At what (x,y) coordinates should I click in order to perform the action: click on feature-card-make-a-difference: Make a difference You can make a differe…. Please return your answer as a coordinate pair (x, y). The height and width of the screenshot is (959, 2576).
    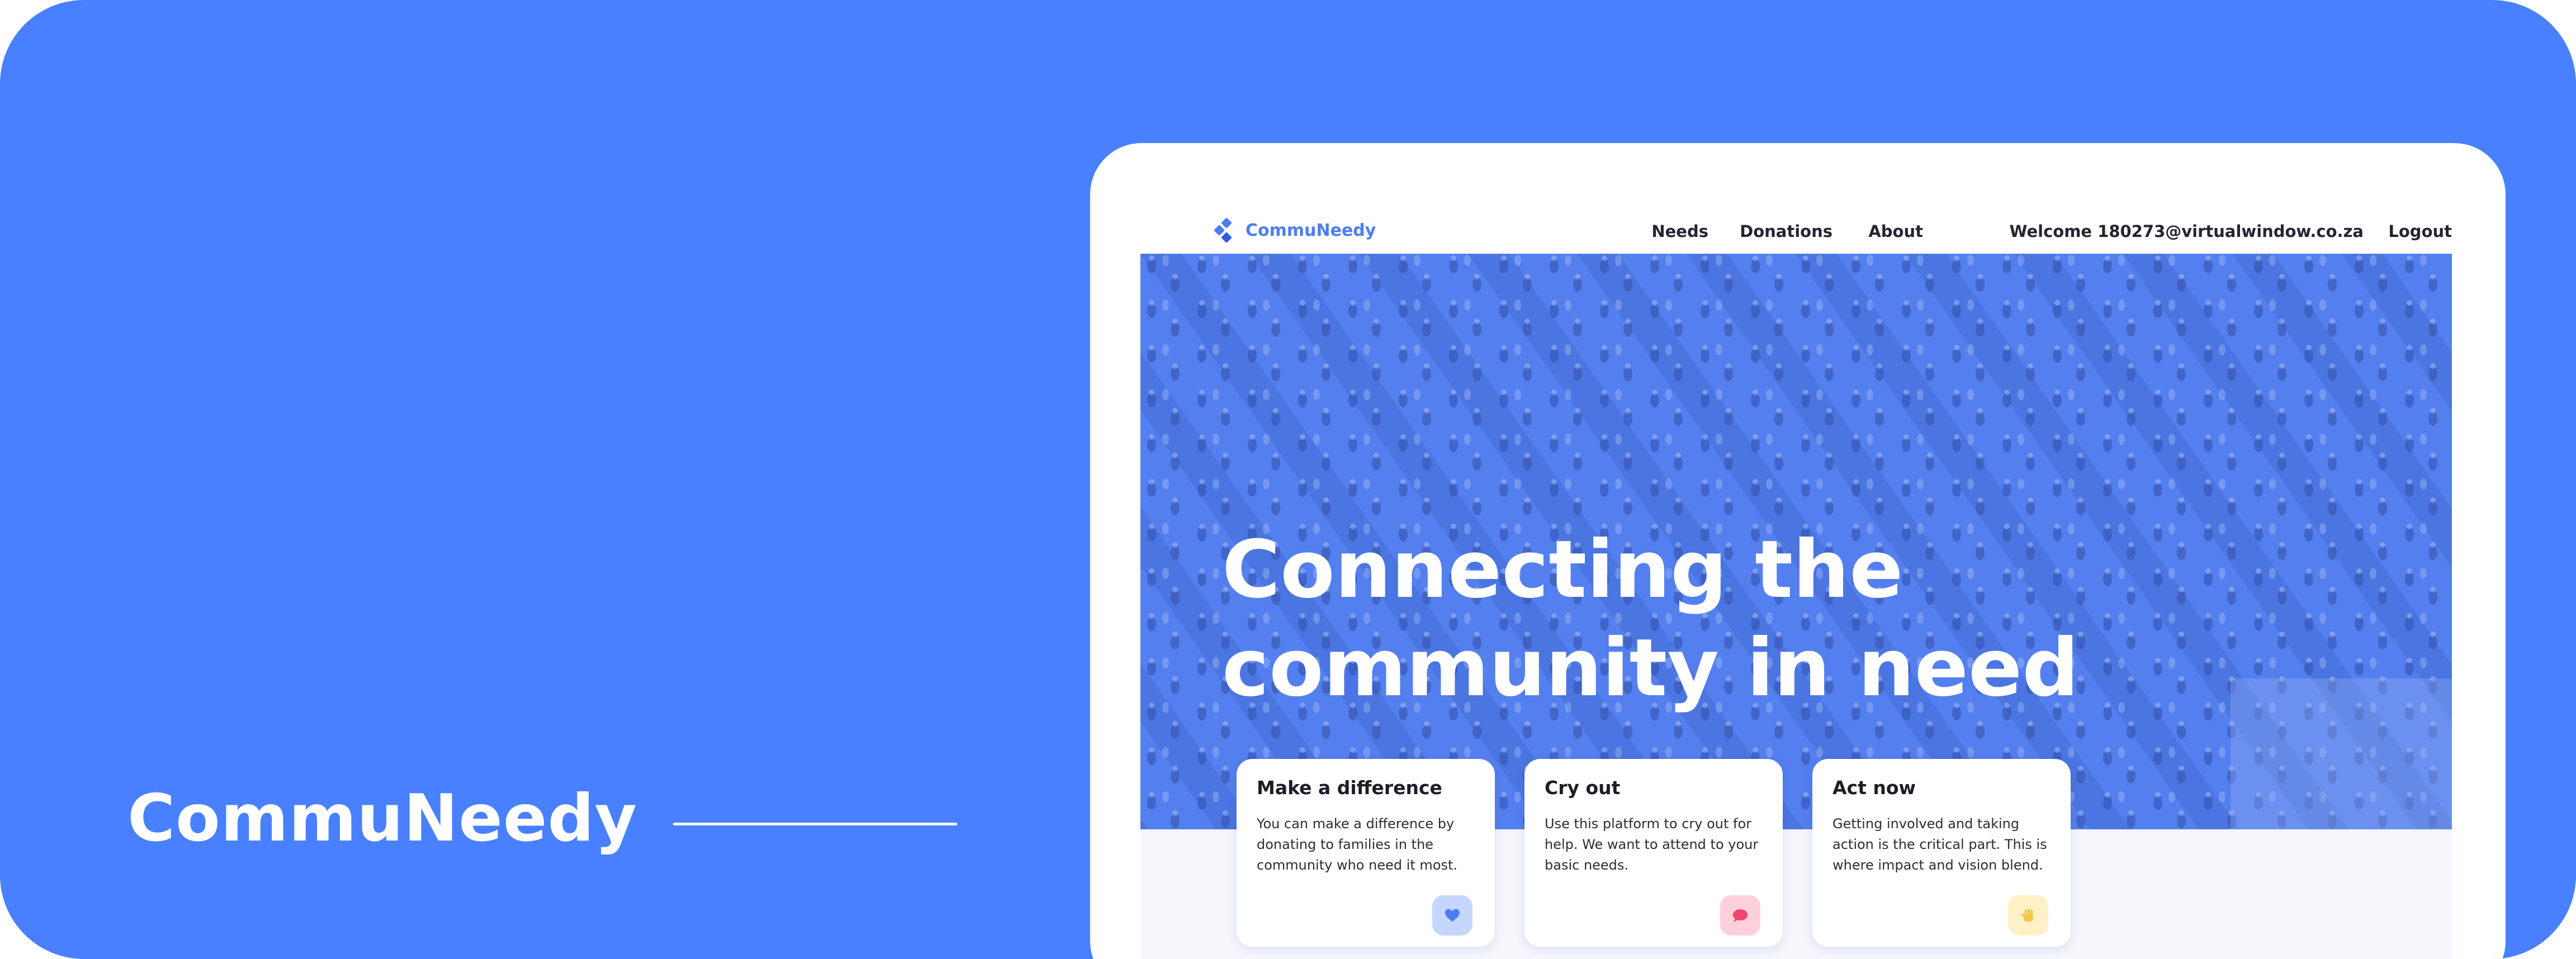
    Looking at the image, I should click on (1366, 853).